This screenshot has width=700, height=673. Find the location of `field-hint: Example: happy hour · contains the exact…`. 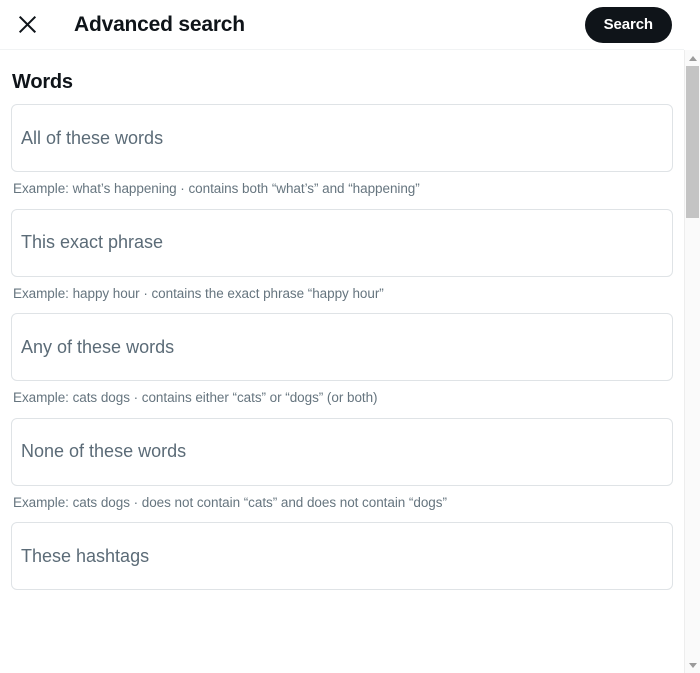

field-hint: Example: happy hour · contains the exact… is located at coordinates (198, 293).